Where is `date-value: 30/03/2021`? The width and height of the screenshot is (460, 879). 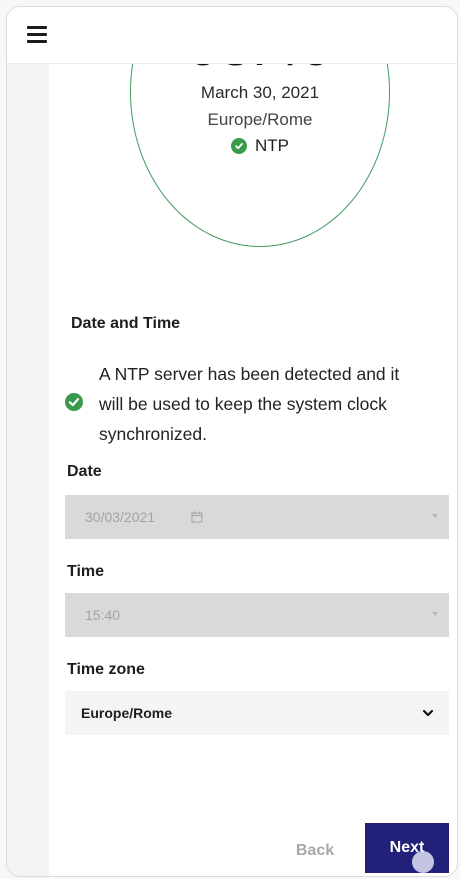
date-value: 30/03/2021 is located at coordinates (120, 517).